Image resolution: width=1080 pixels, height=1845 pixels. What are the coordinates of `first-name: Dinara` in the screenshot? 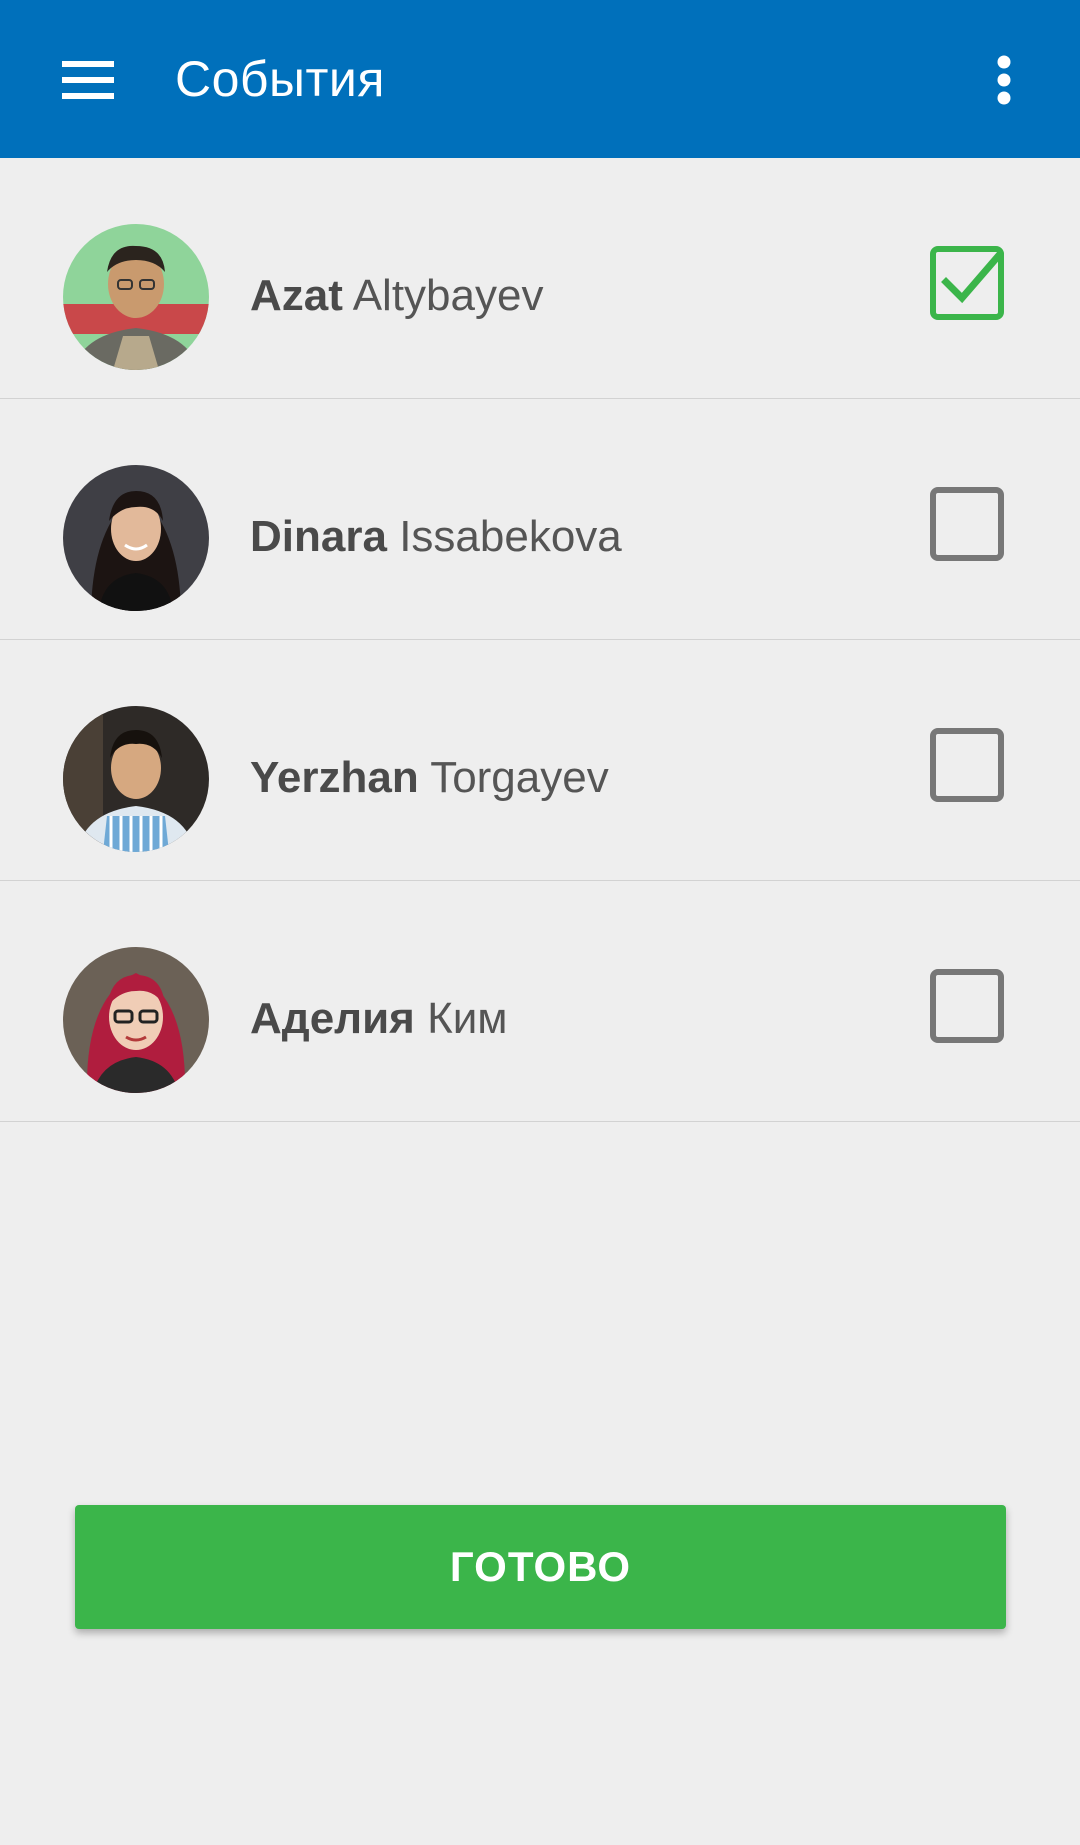 It's located at (318, 536).